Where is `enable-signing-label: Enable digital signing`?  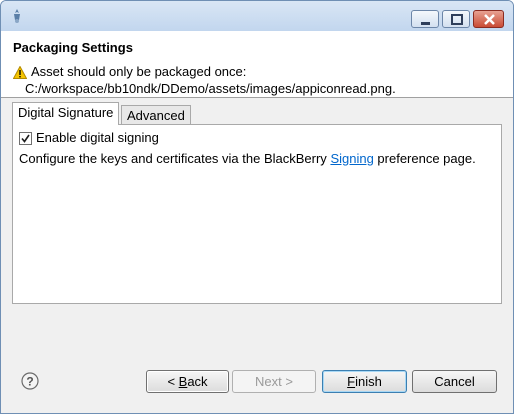
enable-signing-label: Enable digital signing is located at coordinates (97, 137).